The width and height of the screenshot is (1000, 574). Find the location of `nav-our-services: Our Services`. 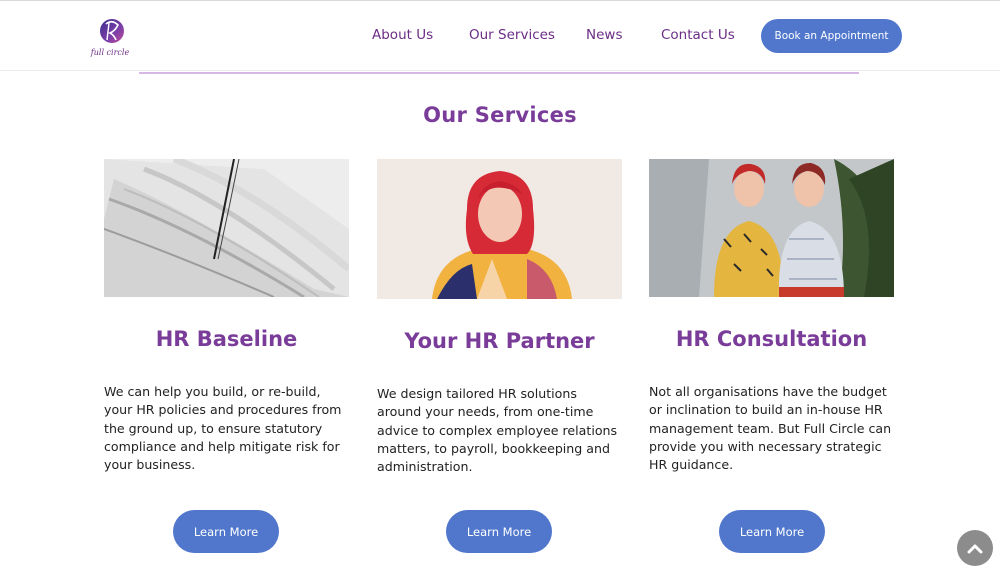

nav-our-services: Our Services is located at coordinates (512, 35).